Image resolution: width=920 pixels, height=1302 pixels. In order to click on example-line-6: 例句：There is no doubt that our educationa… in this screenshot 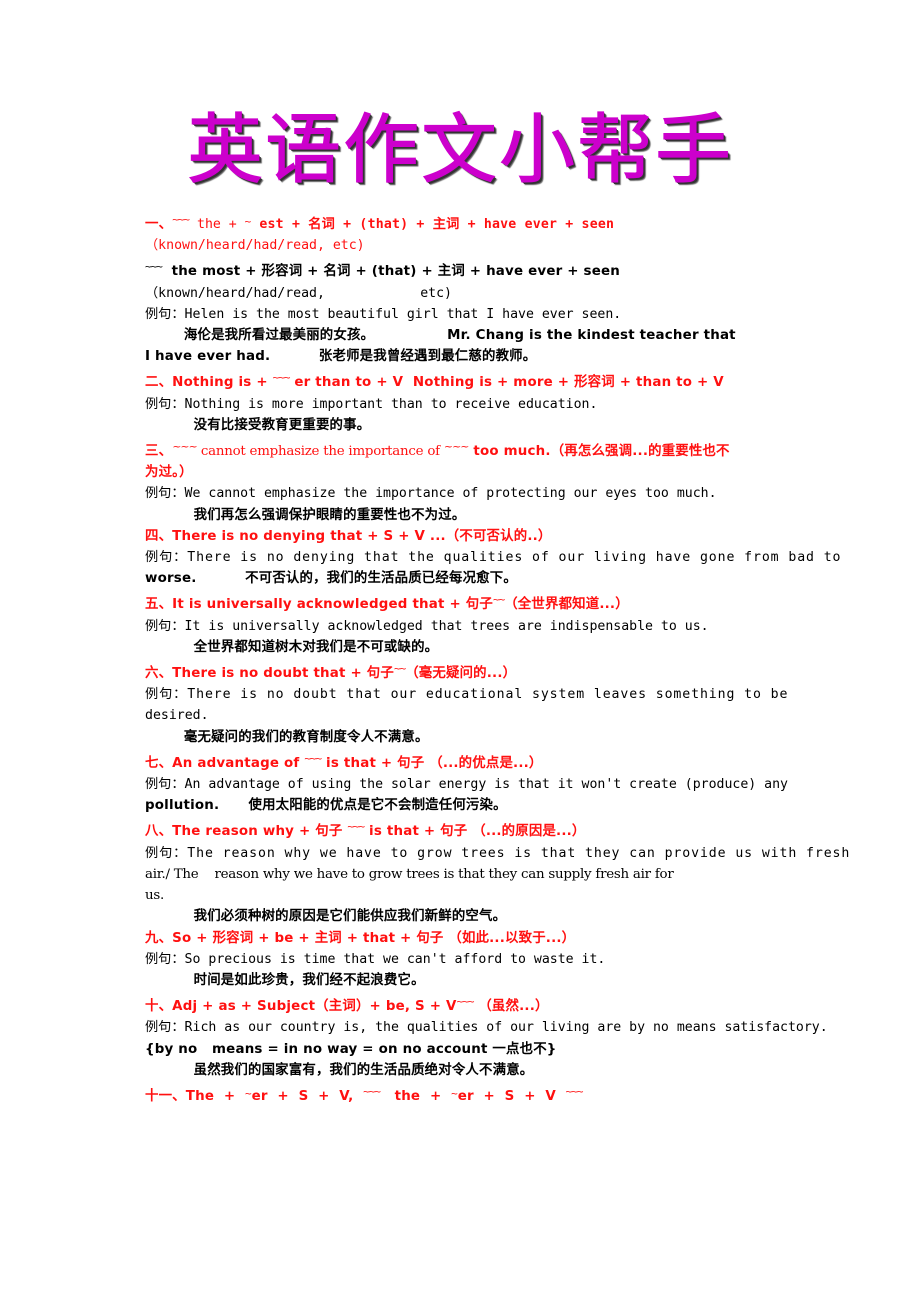, I will do `click(467, 695)`.